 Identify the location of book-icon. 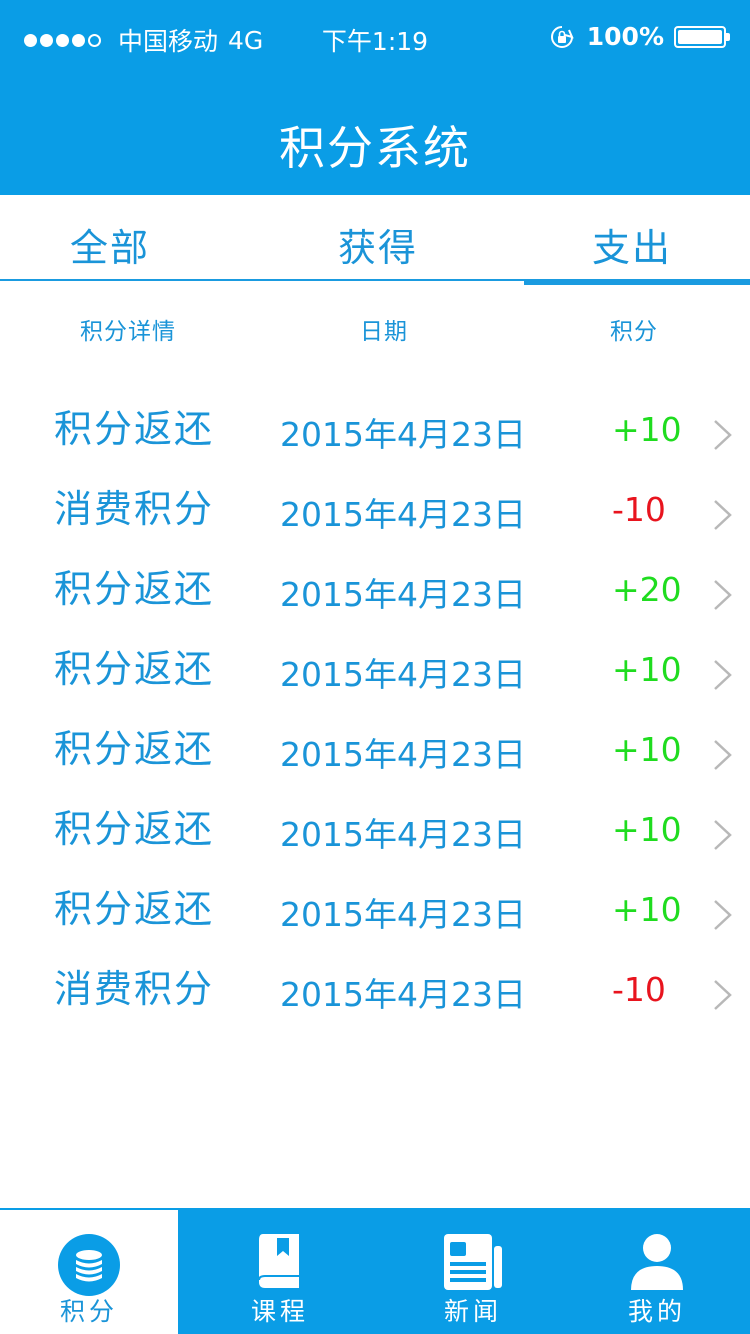
(278, 1261).